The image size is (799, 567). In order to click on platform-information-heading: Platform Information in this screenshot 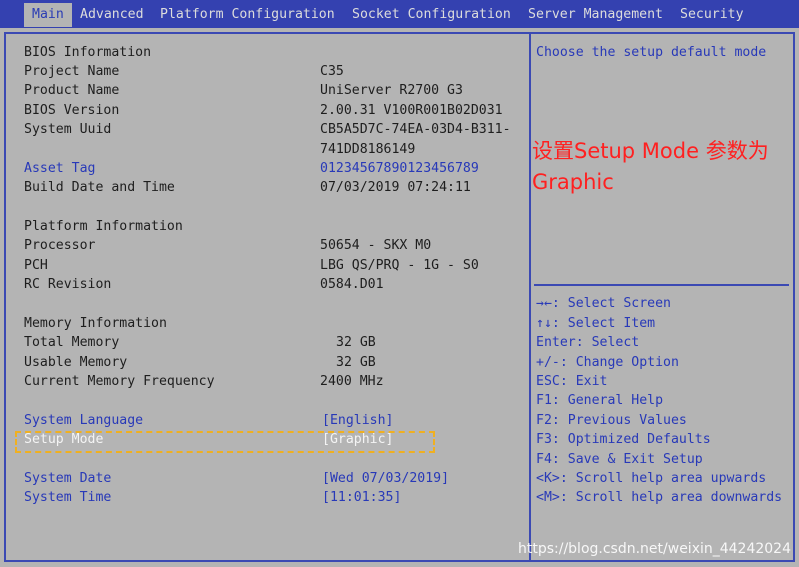, I will do `click(103, 226)`.